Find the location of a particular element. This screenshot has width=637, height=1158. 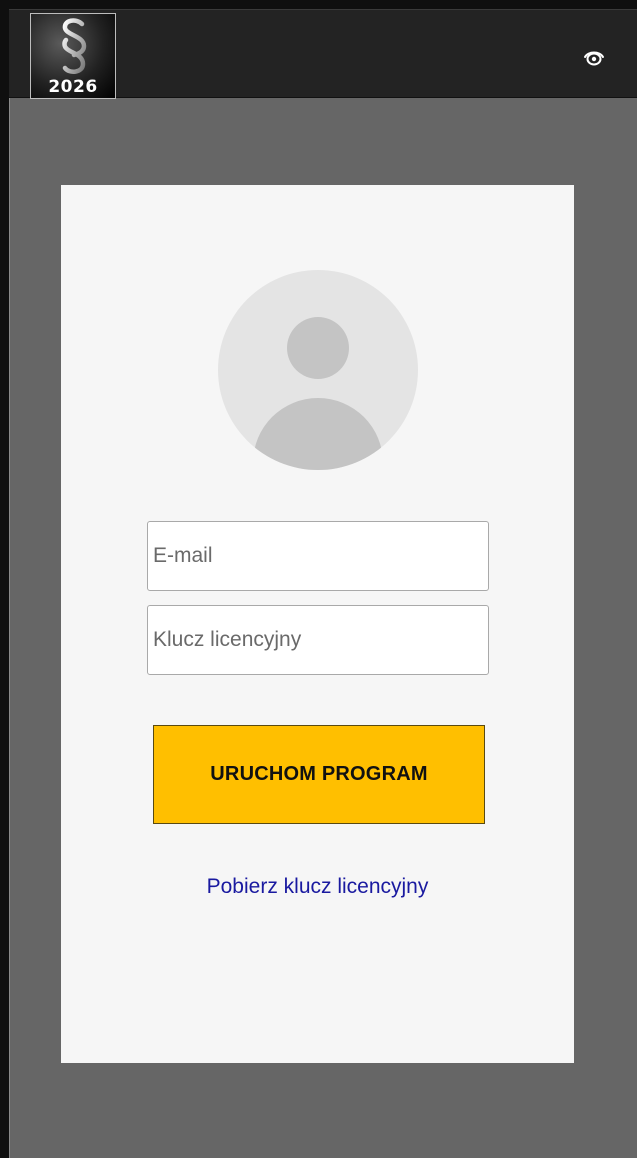

app-logo: 2026 is located at coordinates (73, 56).